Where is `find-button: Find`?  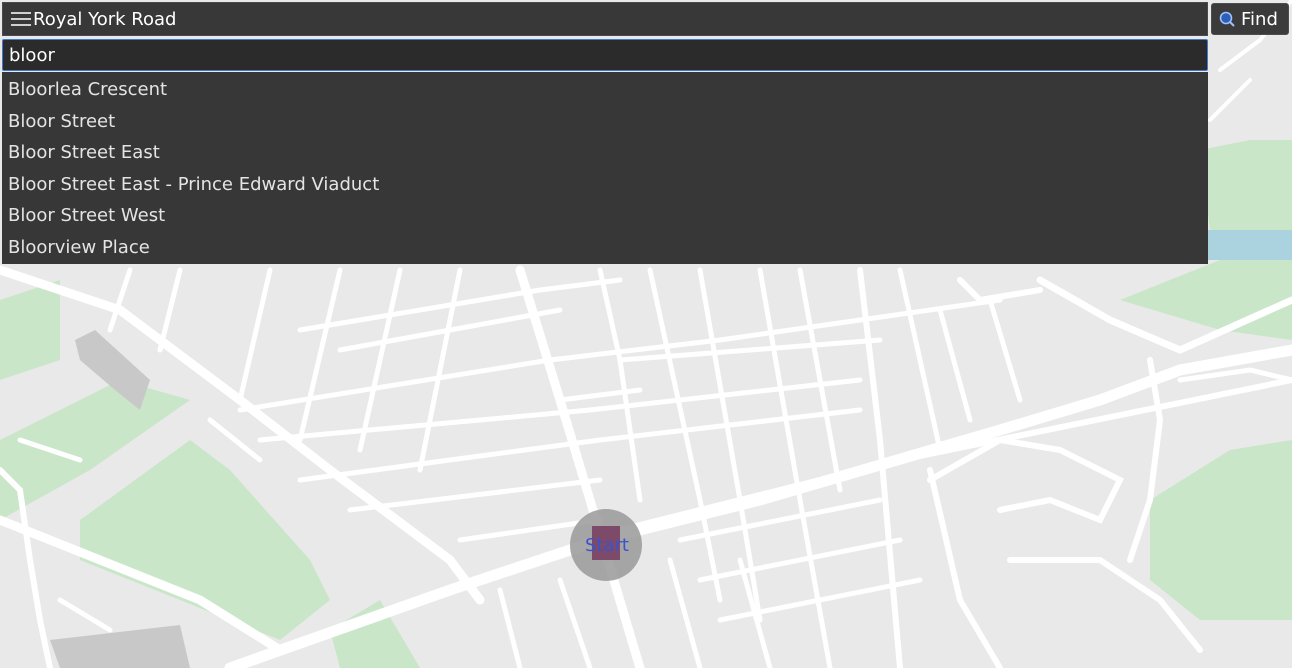
find-button: Find is located at coordinates (1250, 19).